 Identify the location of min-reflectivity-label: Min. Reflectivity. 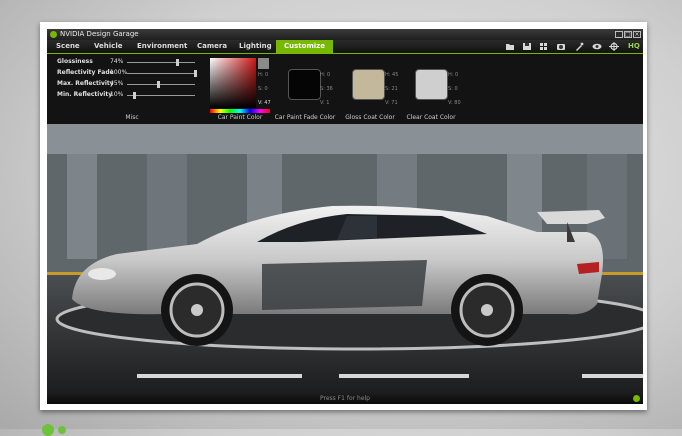
(85, 94).